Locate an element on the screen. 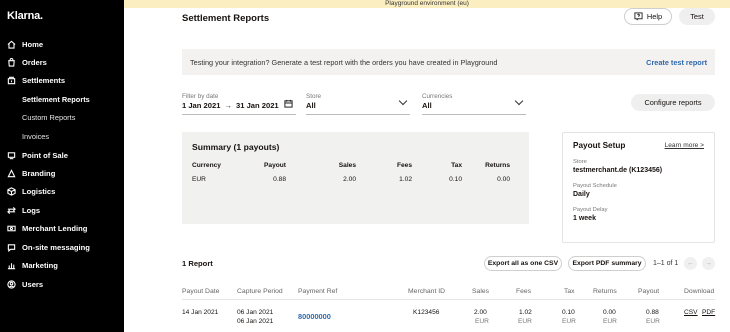 This screenshot has height=332, width=730. sidebar-subitem-custom-reports: Custom Reports is located at coordinates (48, 117).